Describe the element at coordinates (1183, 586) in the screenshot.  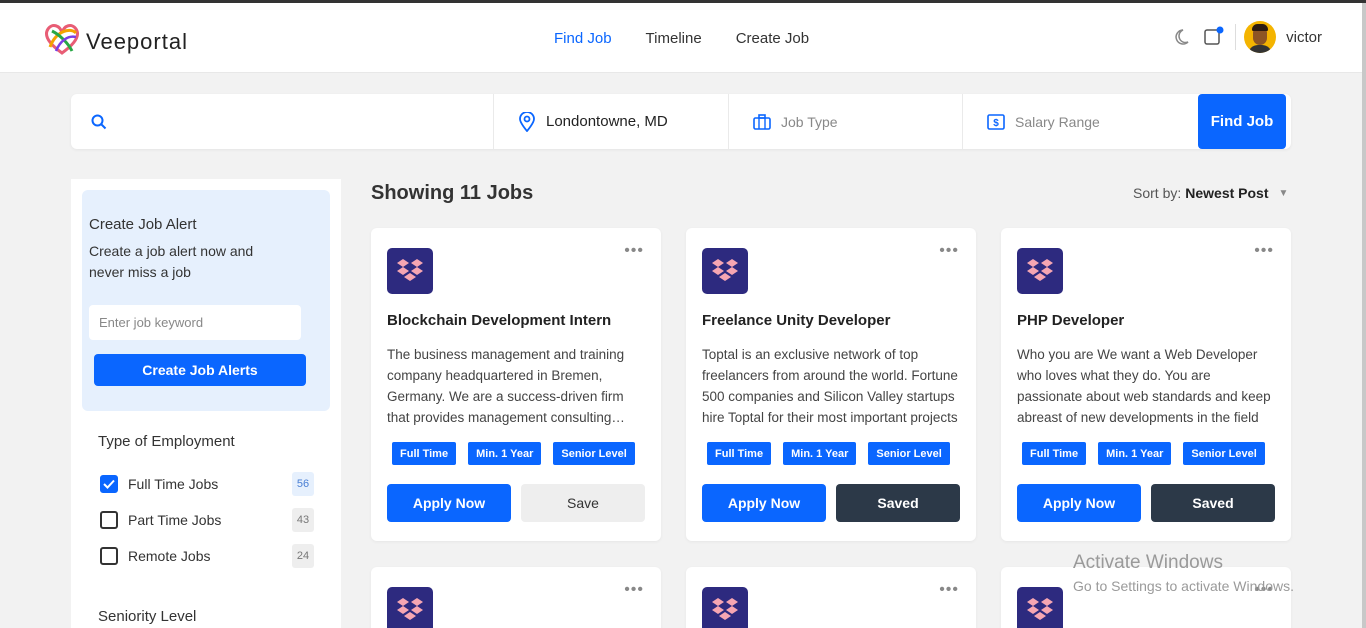
I see `watermark-subtitle: Go to Settings to activate Windows.` at that location.